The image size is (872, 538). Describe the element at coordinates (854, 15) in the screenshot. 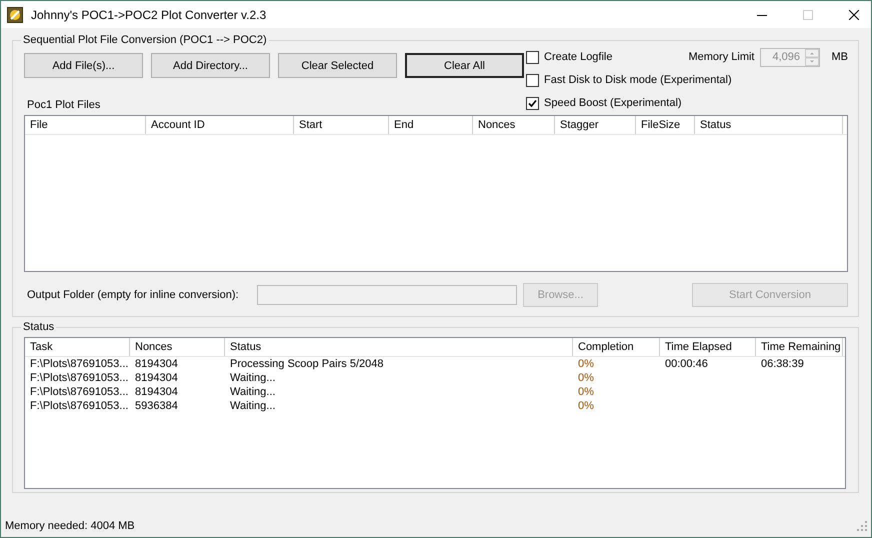

I see `close-icon` at that location.